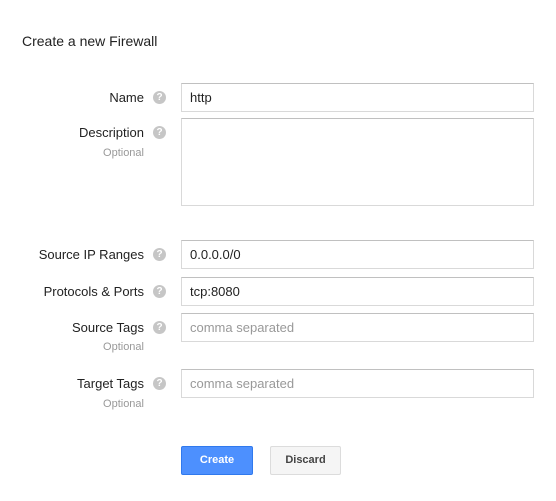 Image resolution: width=556 pixels, height=501 pixels. Describe the element at coordinates (305, 460) in the screenshot. I see `discard-button: Discard` at that location.